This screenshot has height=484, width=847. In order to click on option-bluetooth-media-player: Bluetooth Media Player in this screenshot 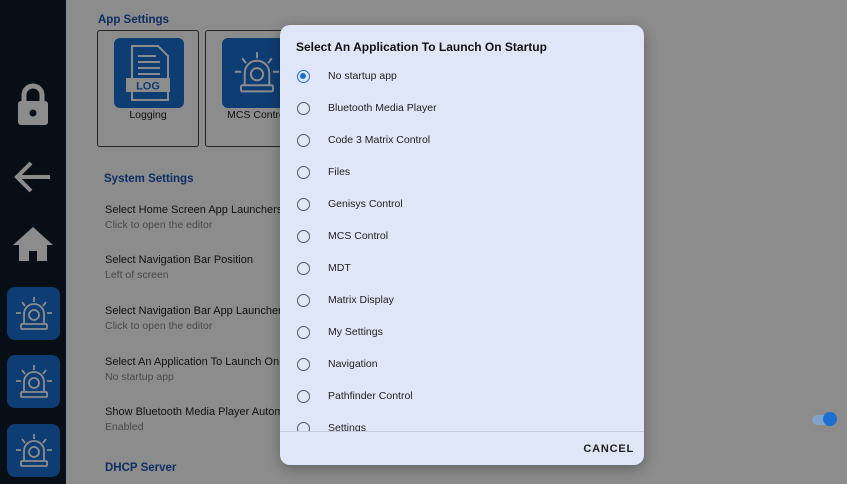, I will do `click(462, 108)`.